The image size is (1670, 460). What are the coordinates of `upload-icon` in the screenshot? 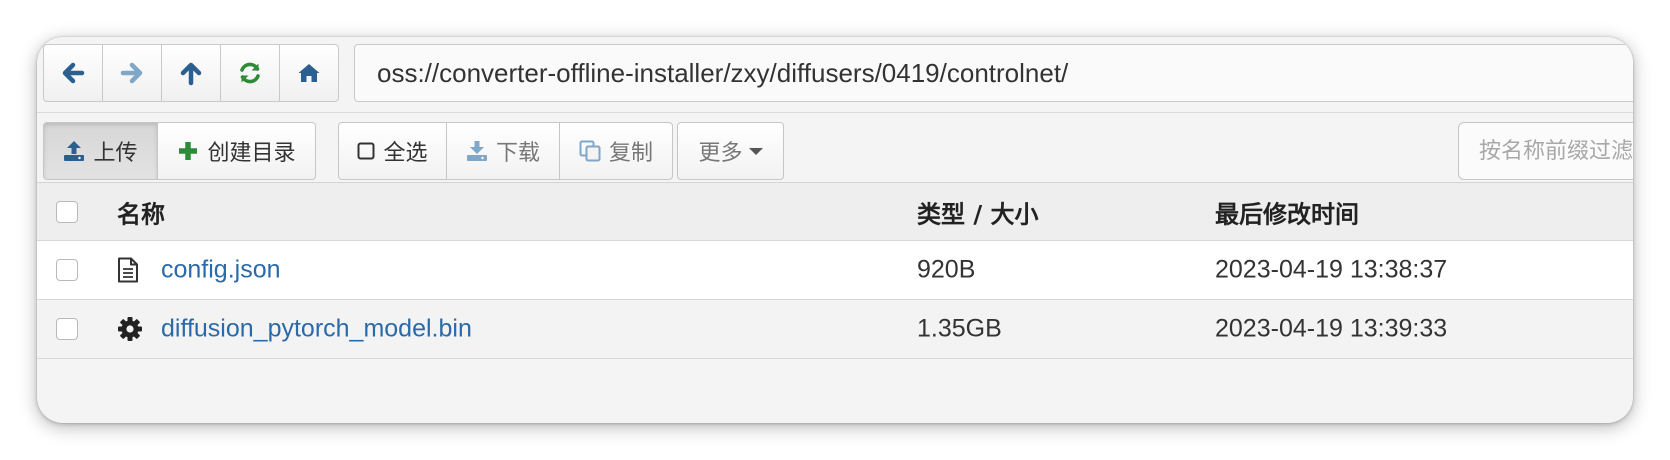 It's located at (74, 151).